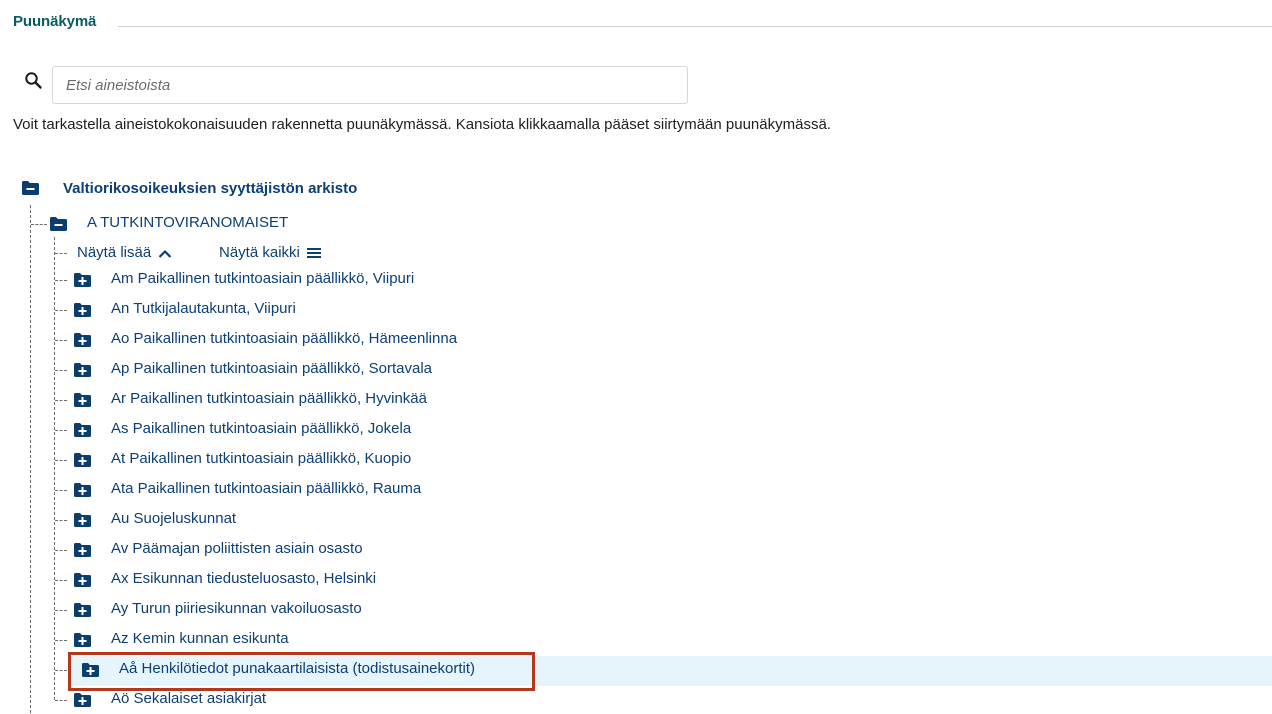  Describe the element at coordinates (237, 548) in the screenshot. I see `tree-item-label: Av Päämajan poliittisten asiain osasto` at that location.